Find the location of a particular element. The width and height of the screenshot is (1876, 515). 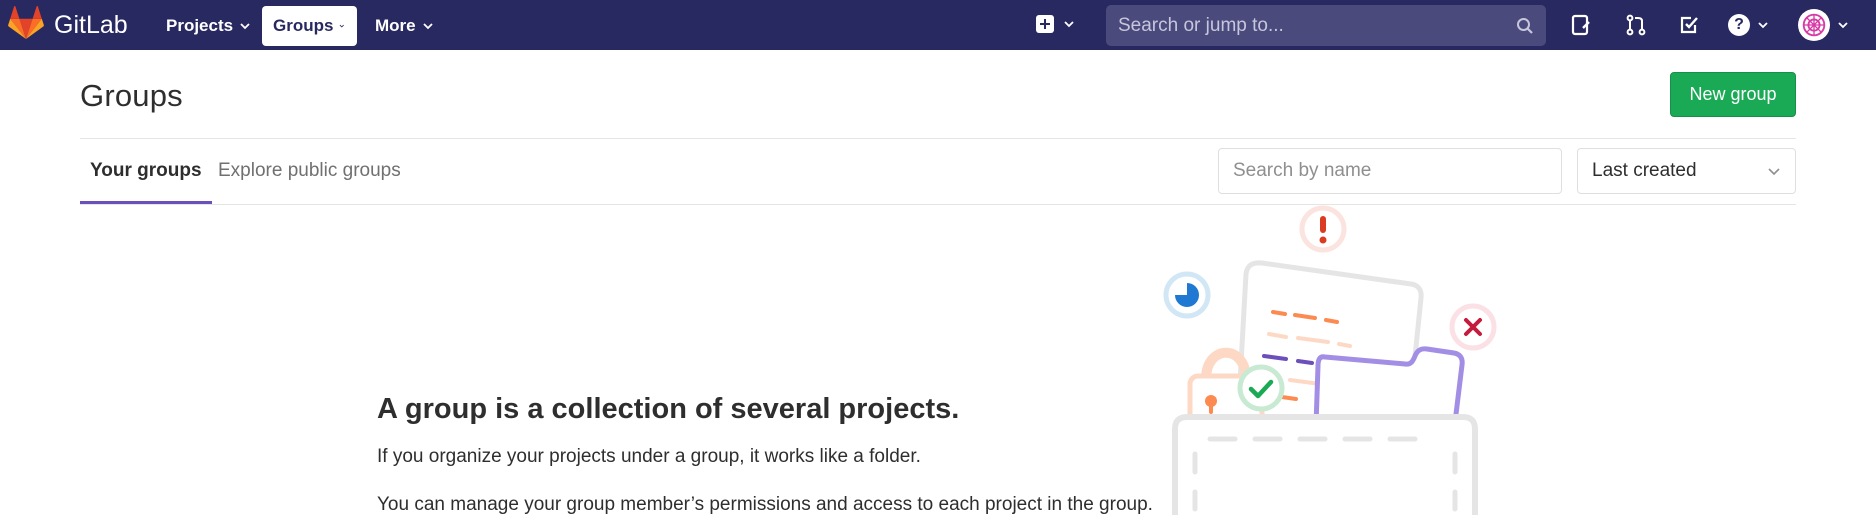

page-title: Groups is located at coordinates (131, 95).